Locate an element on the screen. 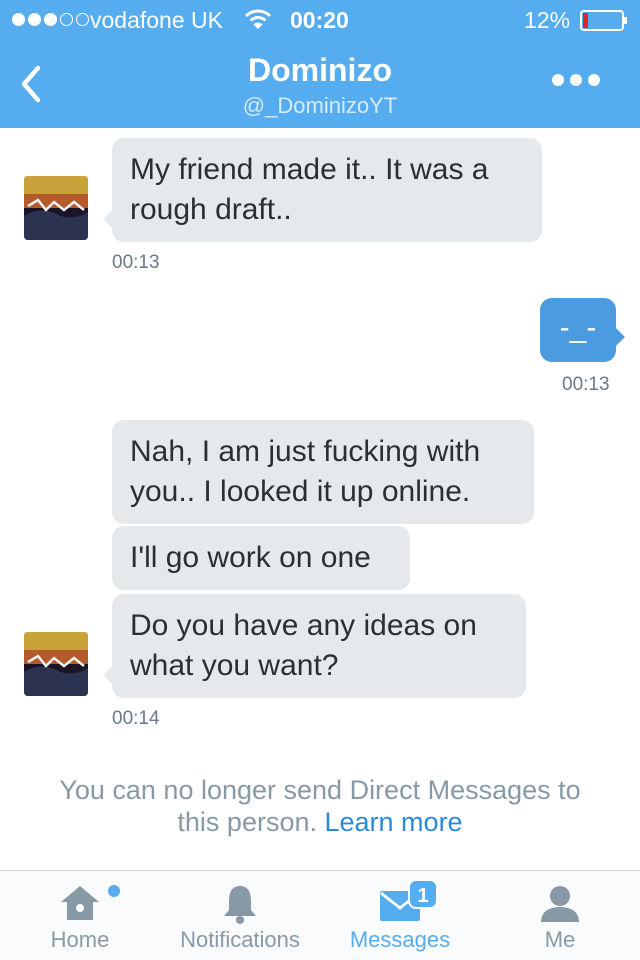  notice-line2: this person. Learn more is located at coordinates (320, 822).